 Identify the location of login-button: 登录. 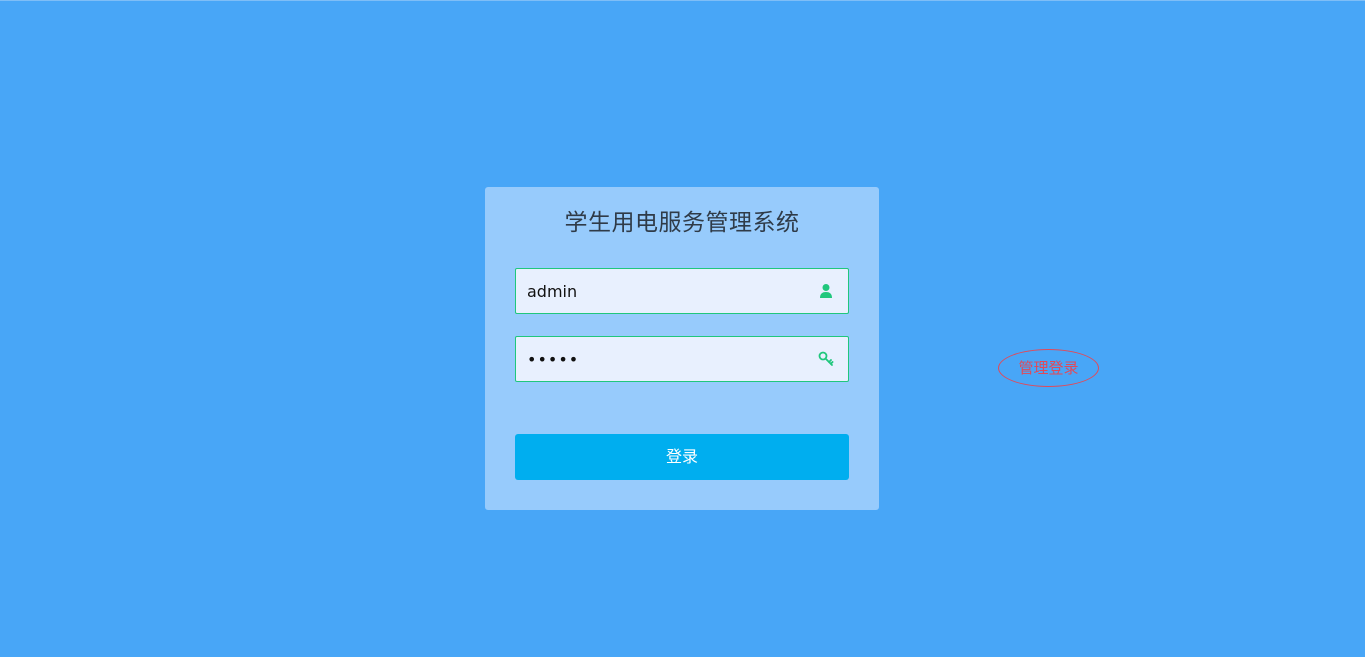
(682, 457).